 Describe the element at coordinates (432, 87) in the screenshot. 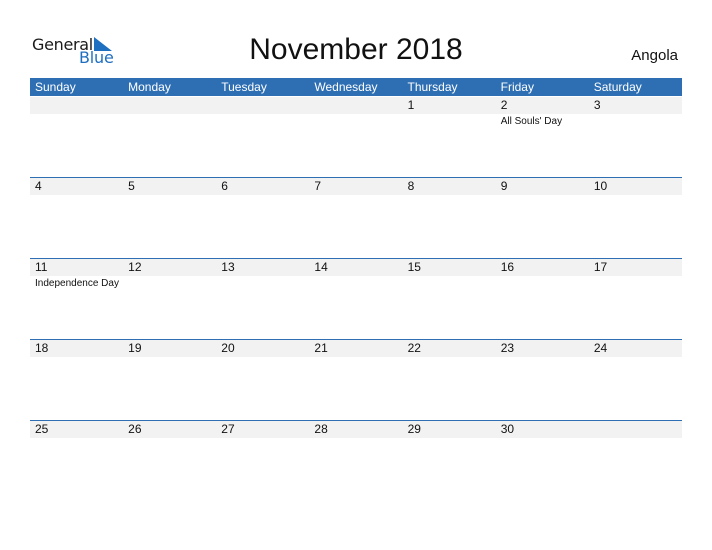

I see `weekday-thursday: Thursday` at that location.